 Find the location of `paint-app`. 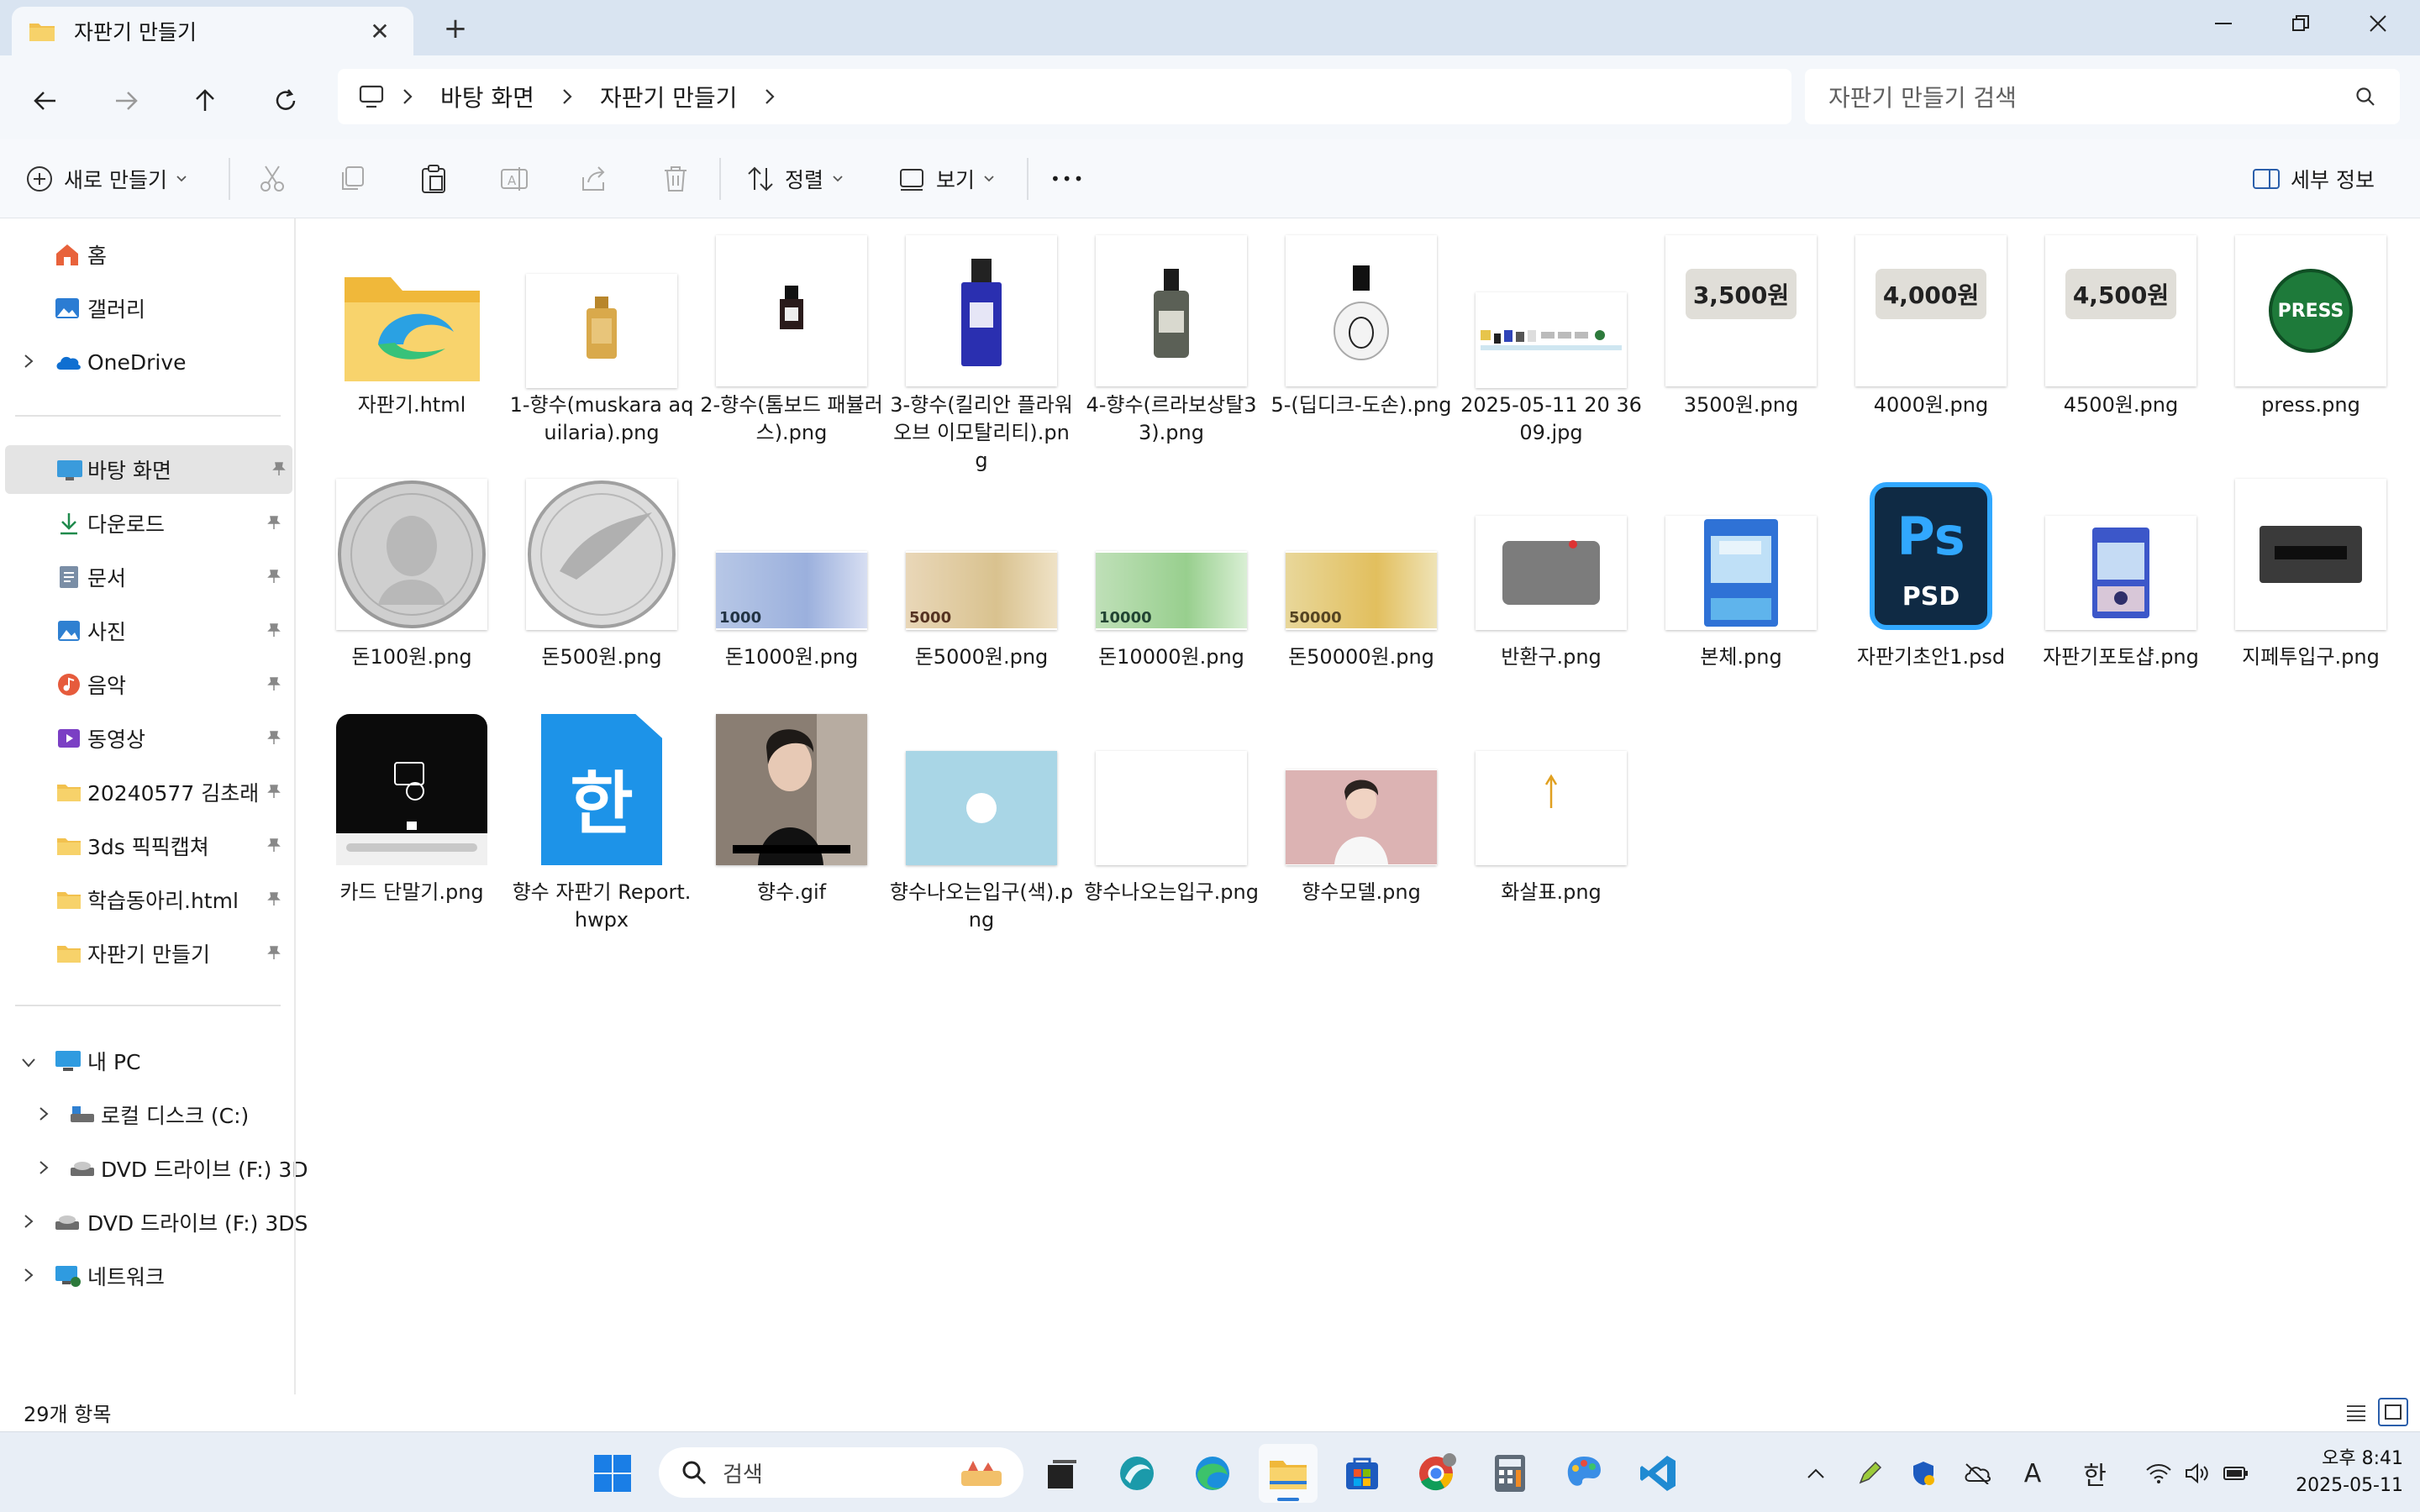

paint-app is located at coordinates (1584, 1473).